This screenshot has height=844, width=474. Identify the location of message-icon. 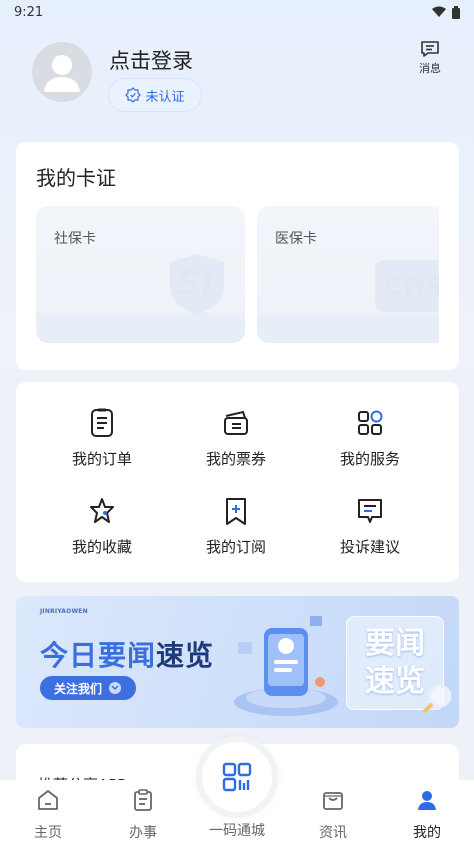
(430, 49).